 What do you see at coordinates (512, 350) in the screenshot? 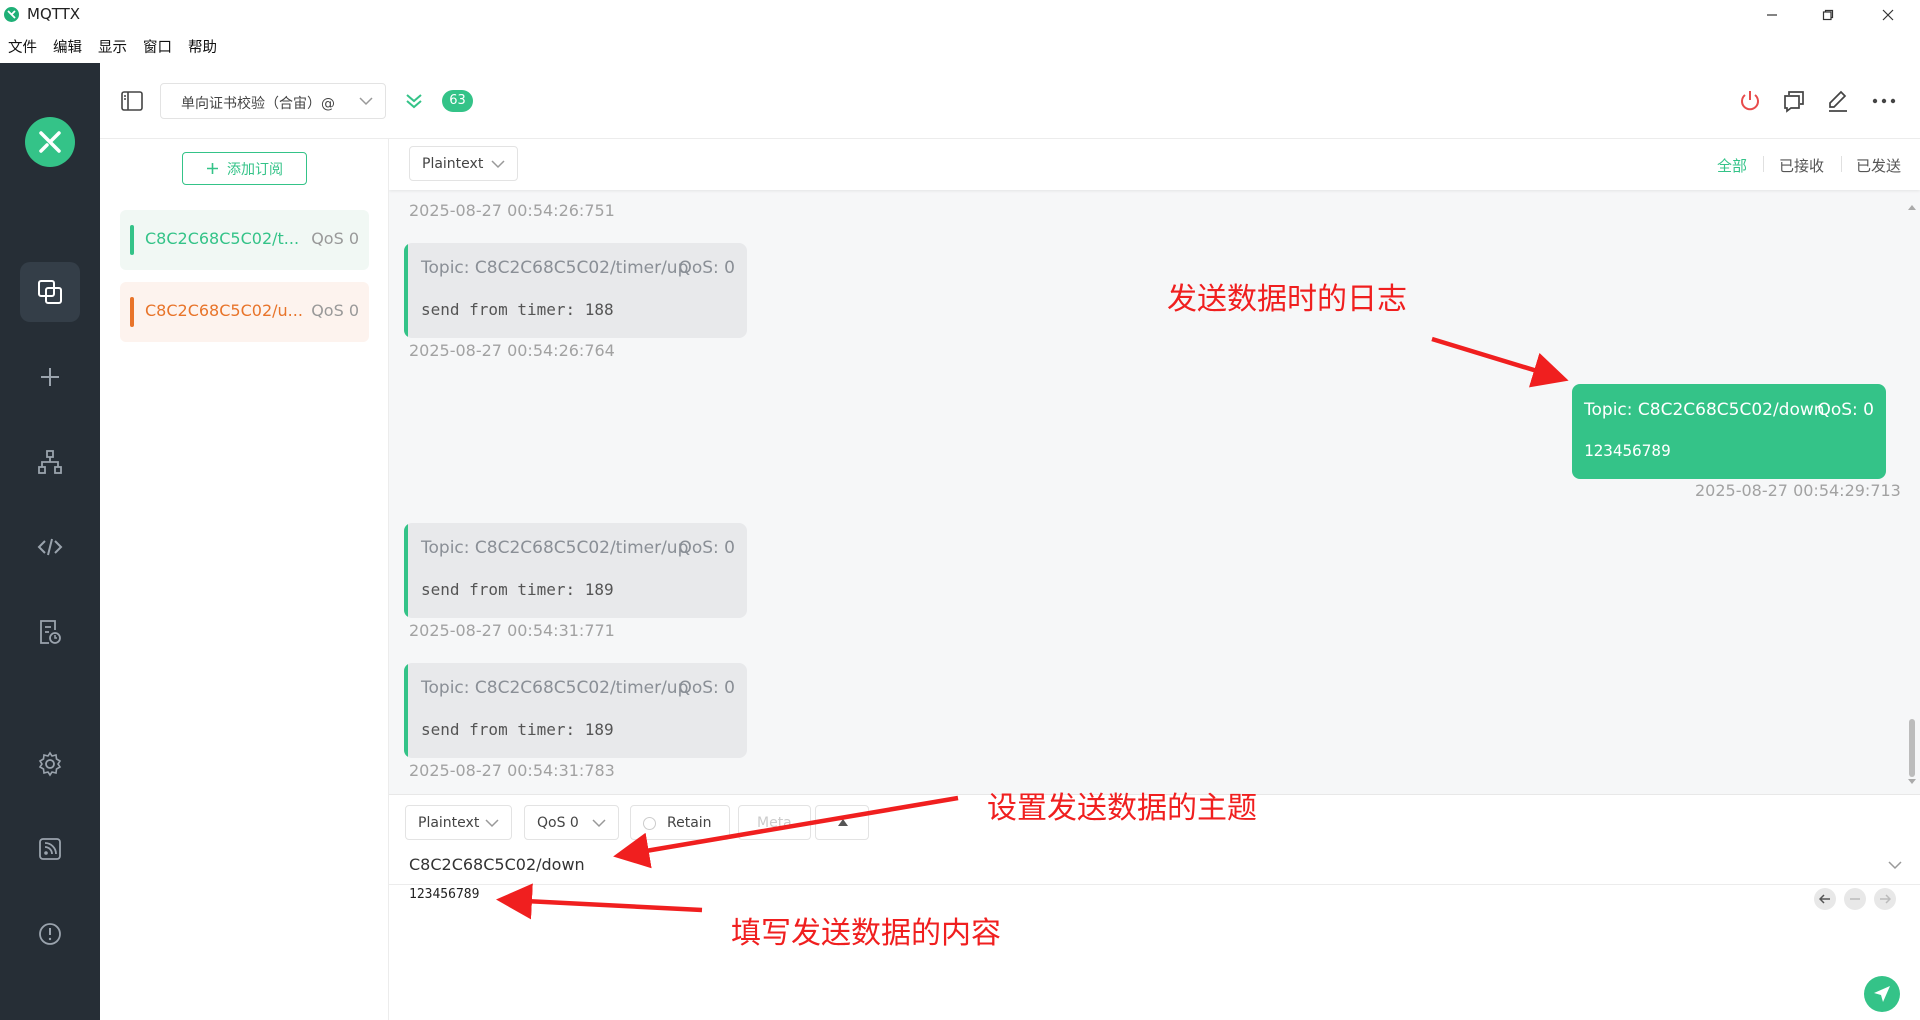
I see `message-time: 2025-08-27 00:54:26:764` at bounding box center [512, 350].